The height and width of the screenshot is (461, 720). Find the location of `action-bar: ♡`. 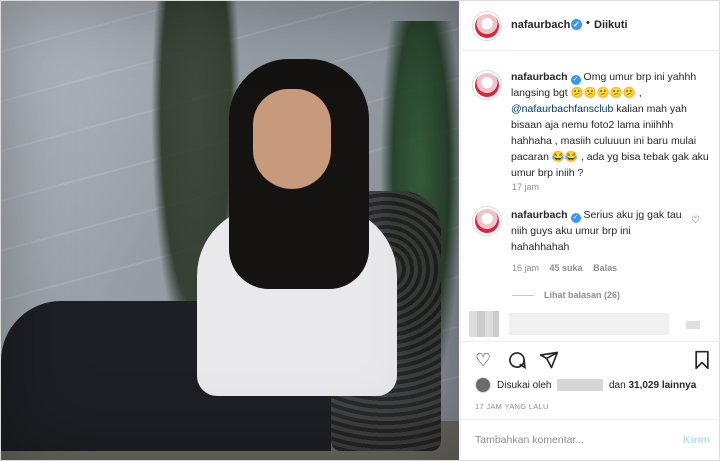

action-bar: ♡ is located at coordinates (590, 360).